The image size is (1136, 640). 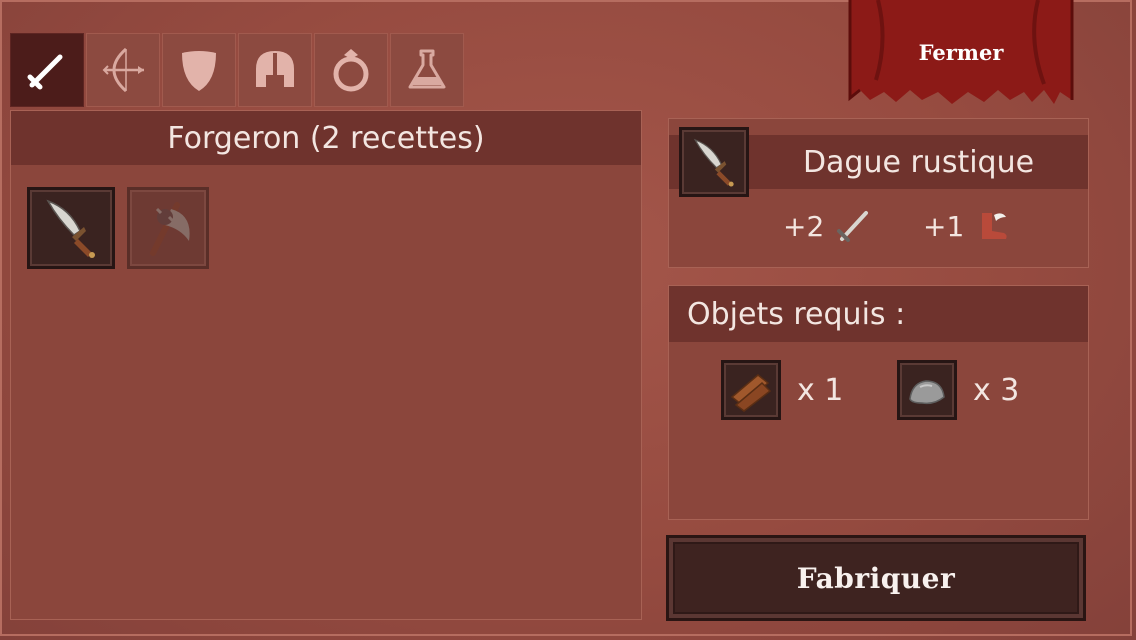 What do you see at coordinates (782, 390) in the screenshot?
I see `required-item-wood: x 1` at bounding box center [782, 390].